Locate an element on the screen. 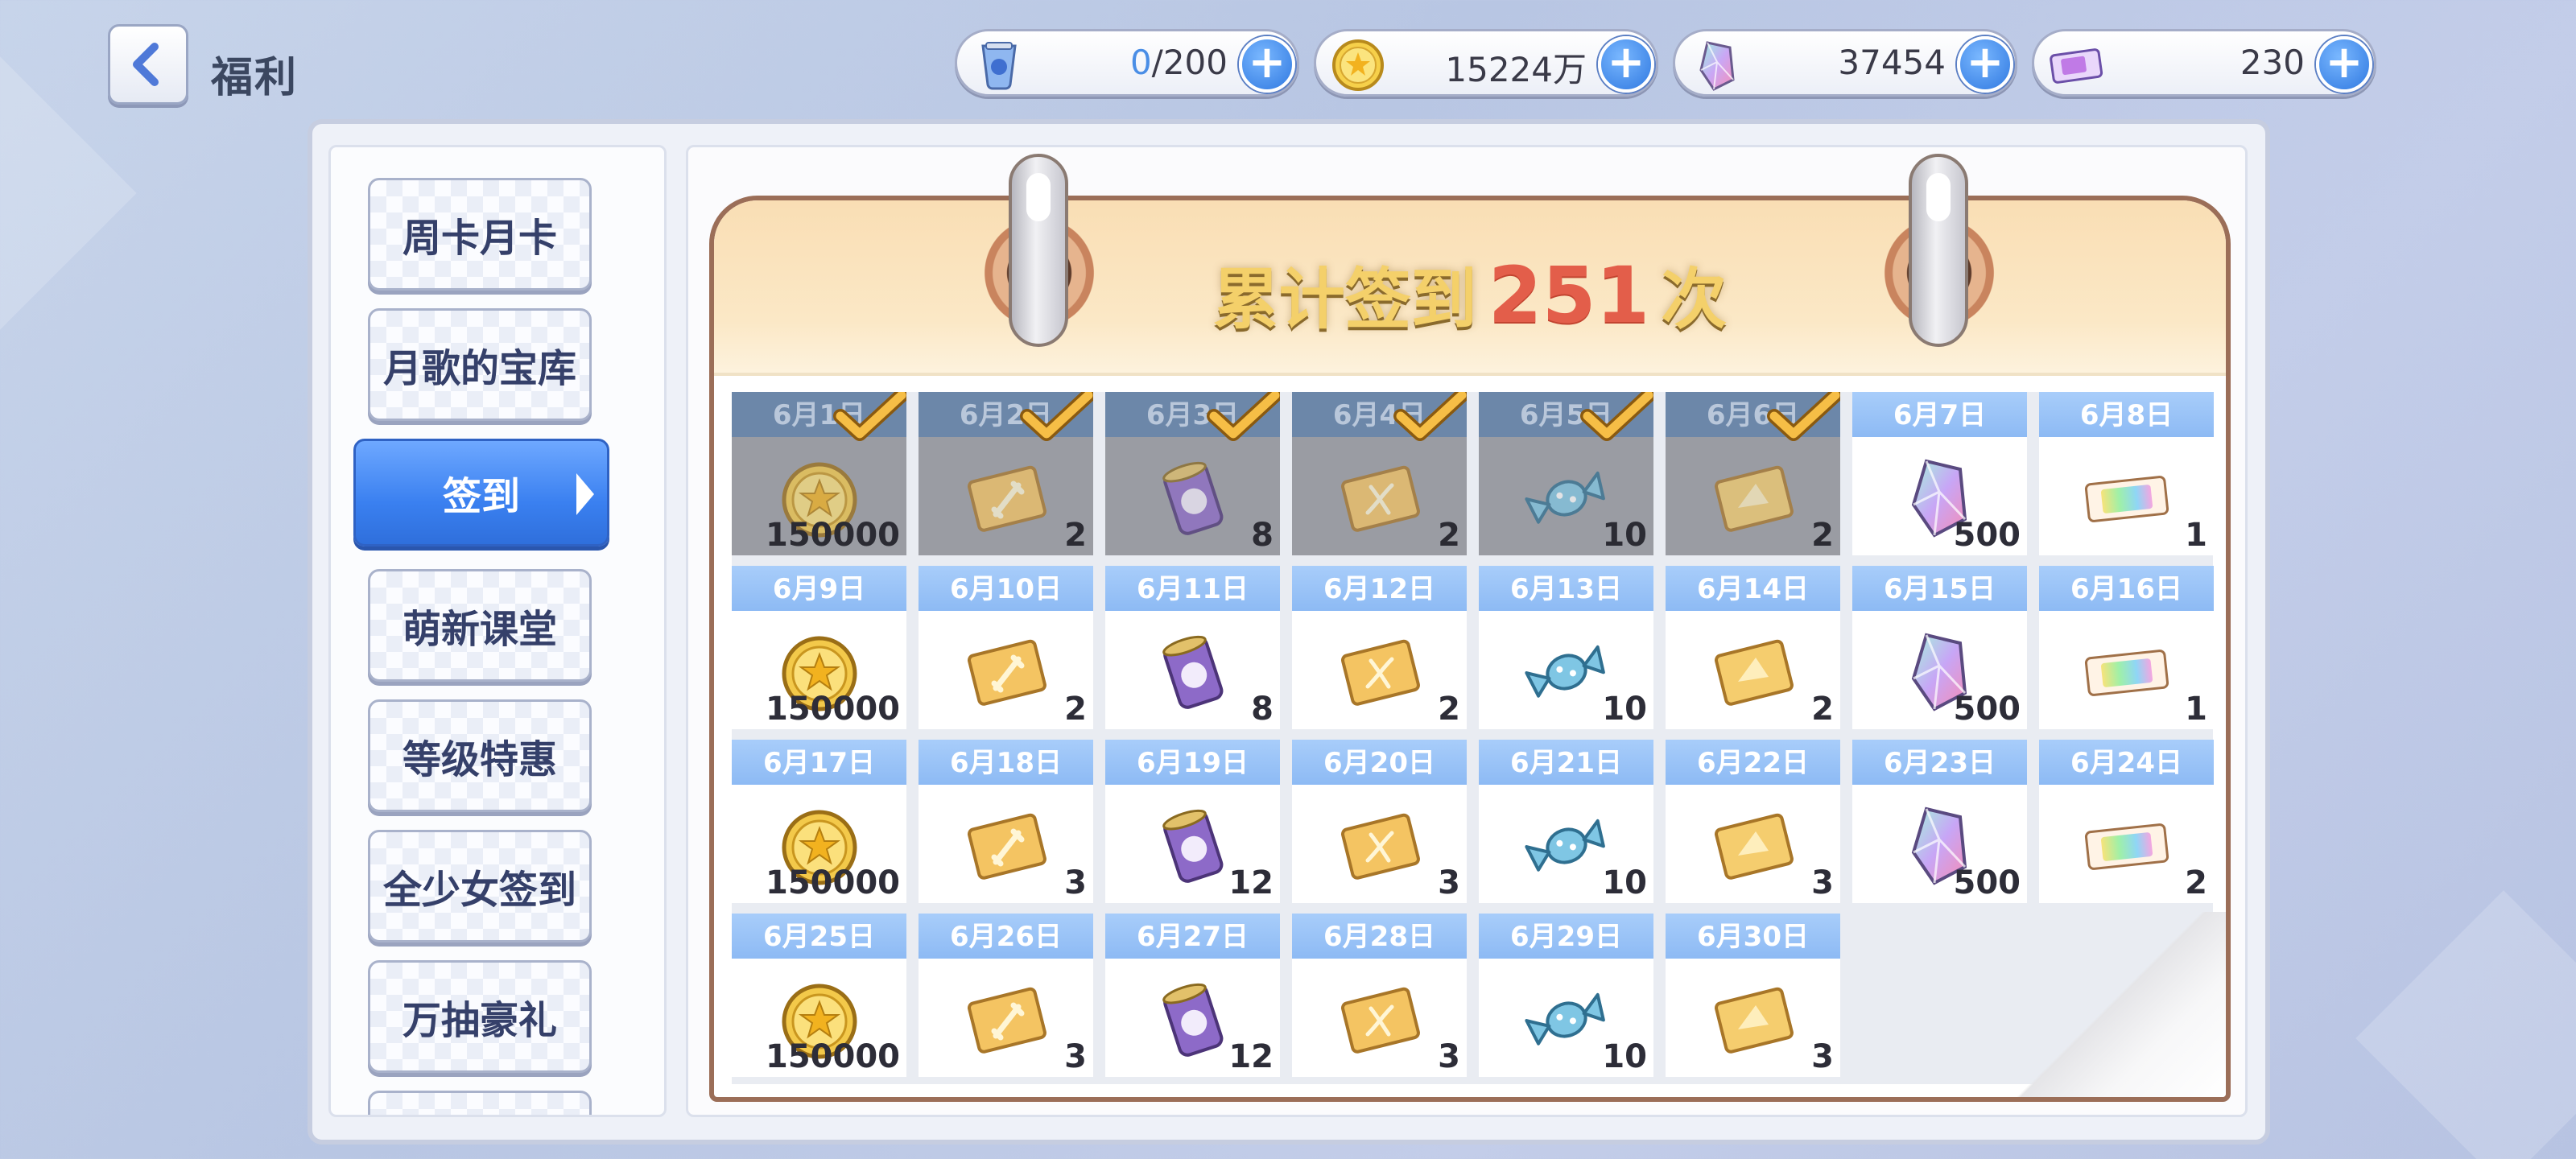 The image size is (2576, 1159). day-date: 6月21日 is located at coordinates (1566, 762).